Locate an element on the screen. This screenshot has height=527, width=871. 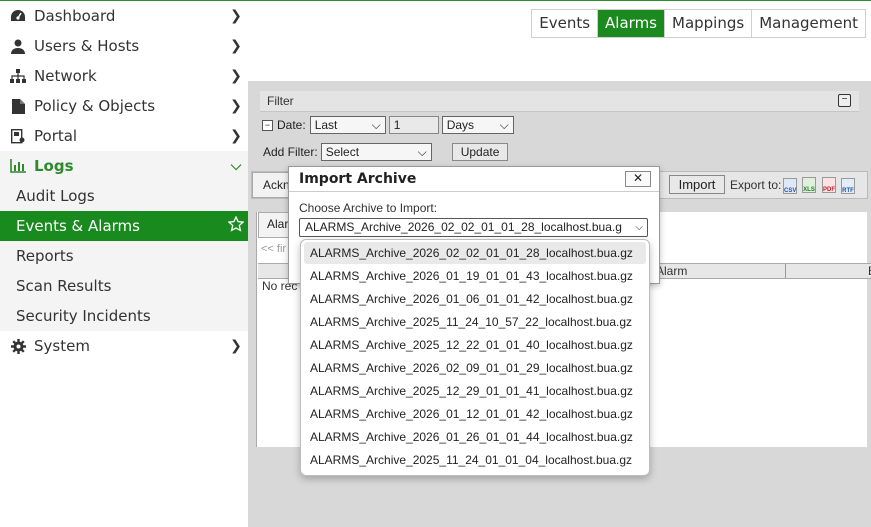
archive-field-label: Choose Archive to Import: is located at coordinates (368, 208).